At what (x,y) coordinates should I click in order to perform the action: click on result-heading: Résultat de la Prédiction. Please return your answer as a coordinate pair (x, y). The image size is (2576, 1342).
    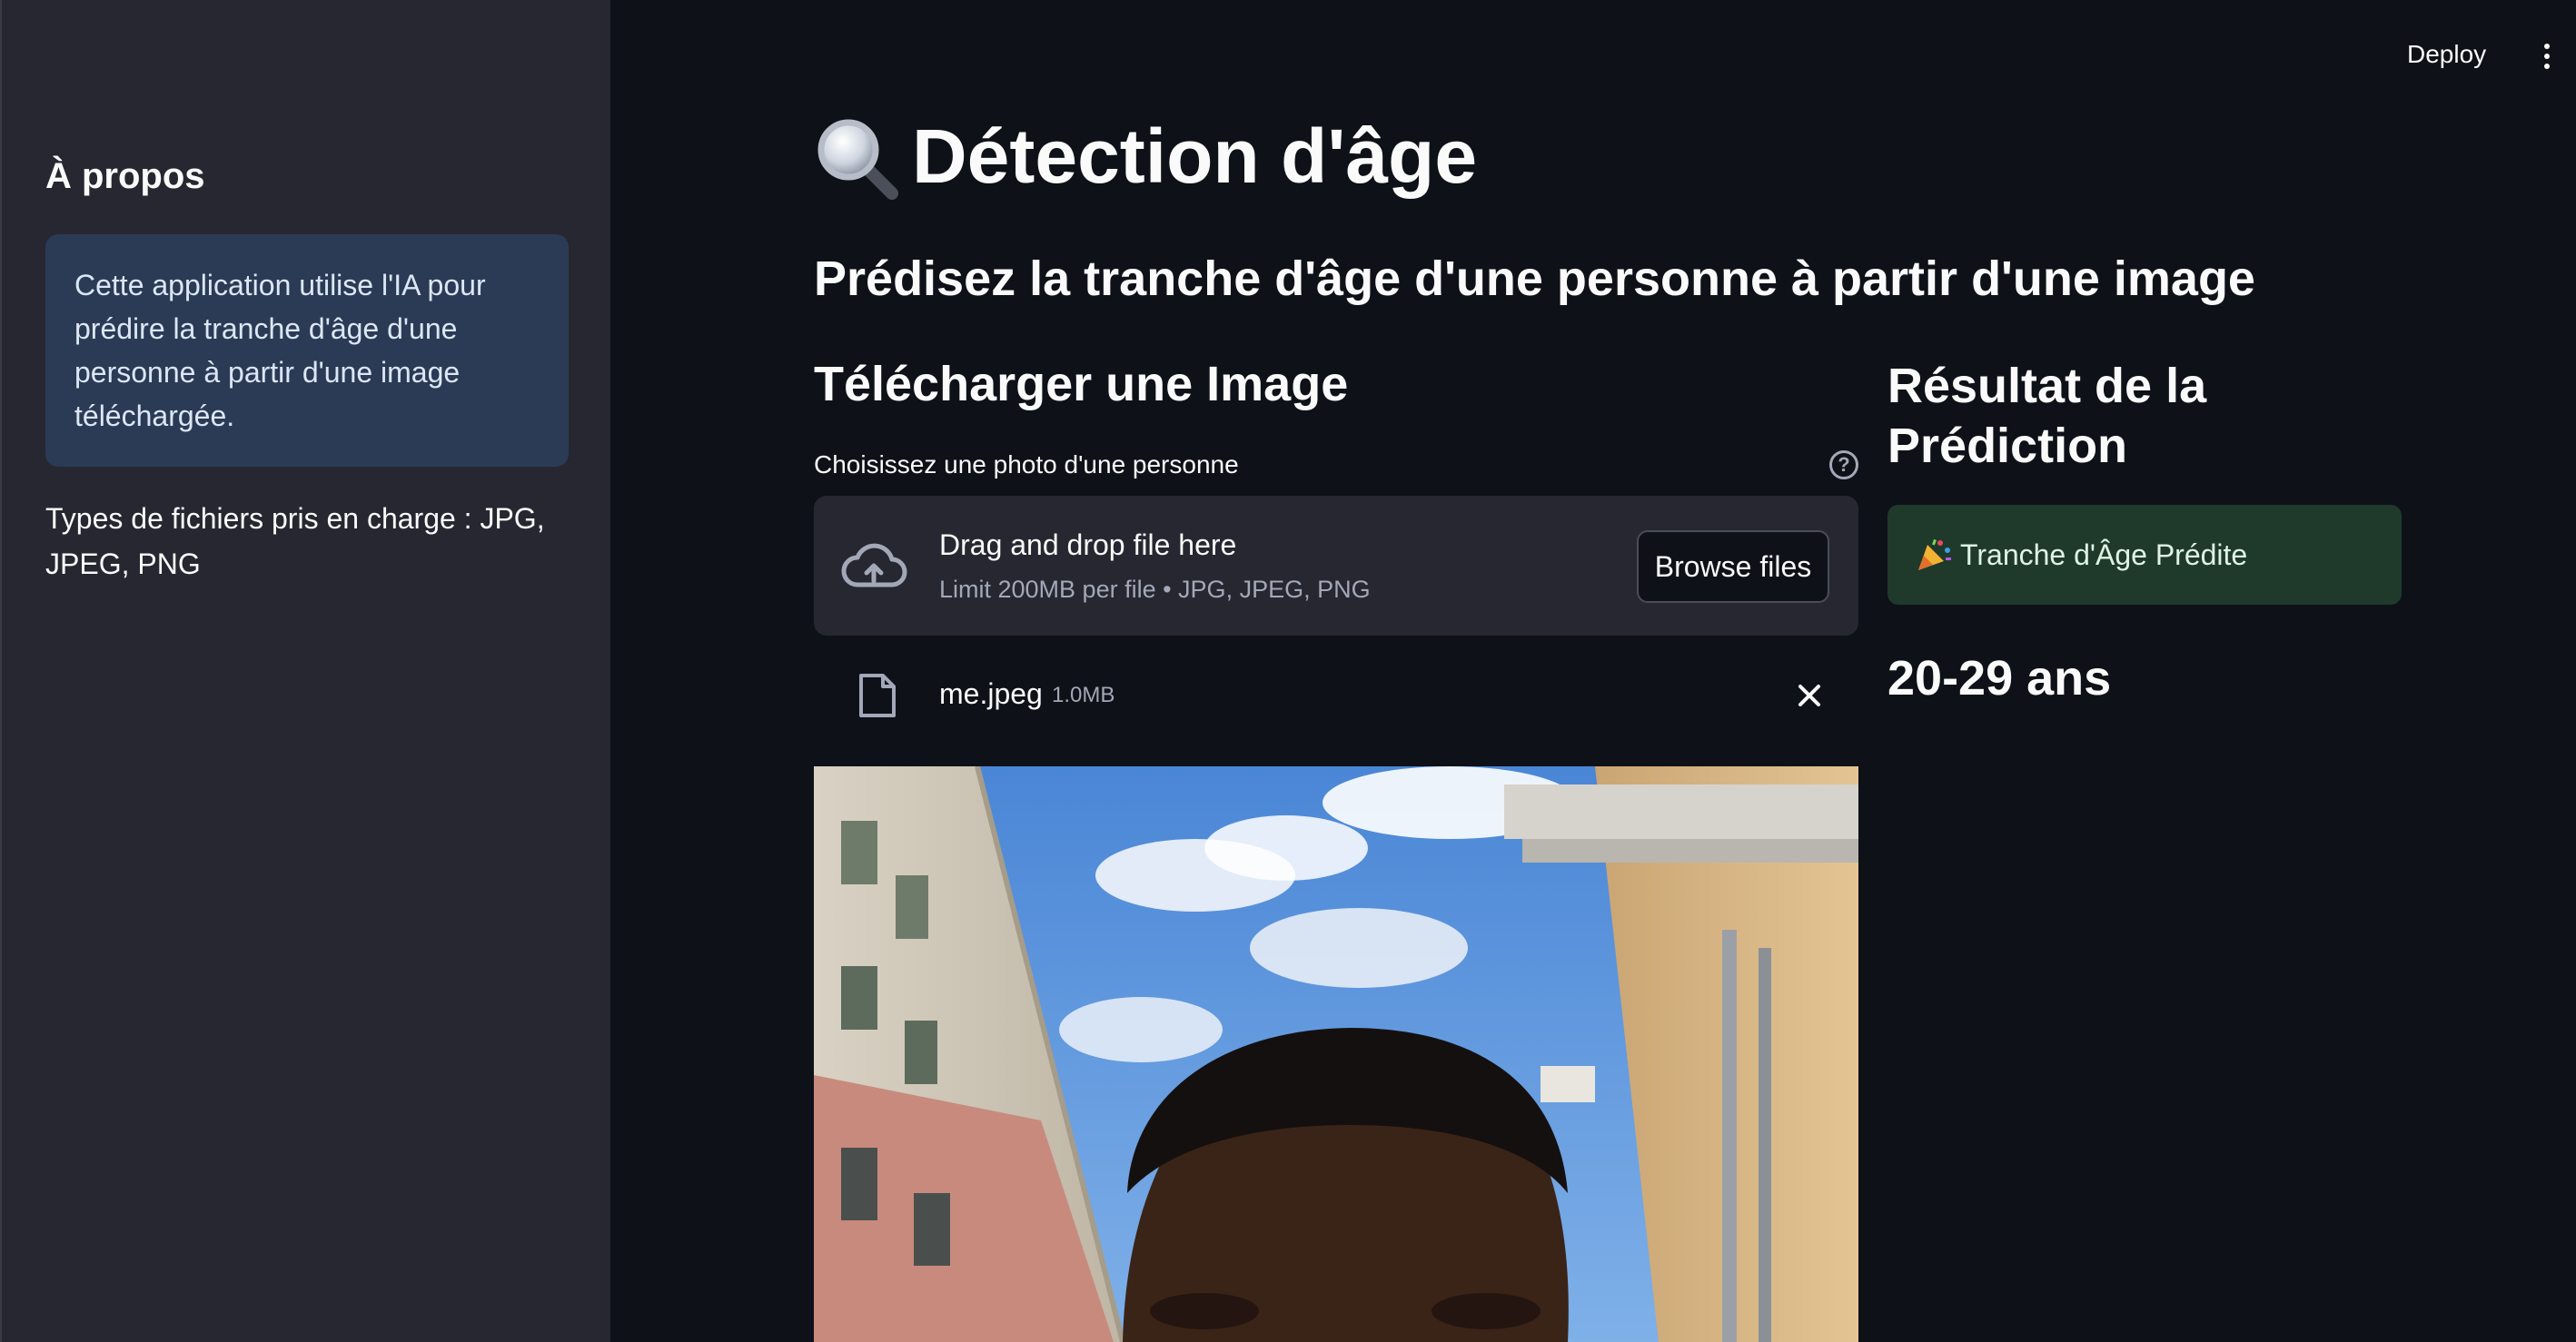
    Looking at the image, I should click on (2047, 416).